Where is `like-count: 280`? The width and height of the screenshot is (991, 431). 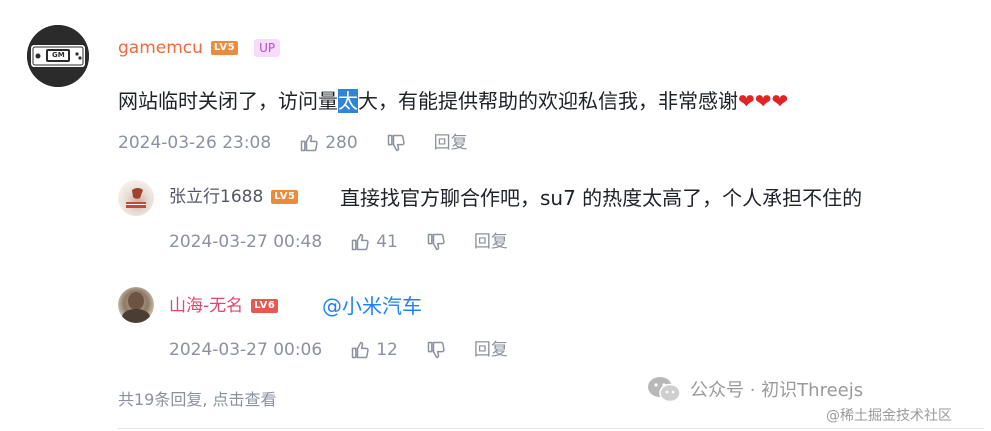
like-count: 280 is located at coordinates (341, 143).